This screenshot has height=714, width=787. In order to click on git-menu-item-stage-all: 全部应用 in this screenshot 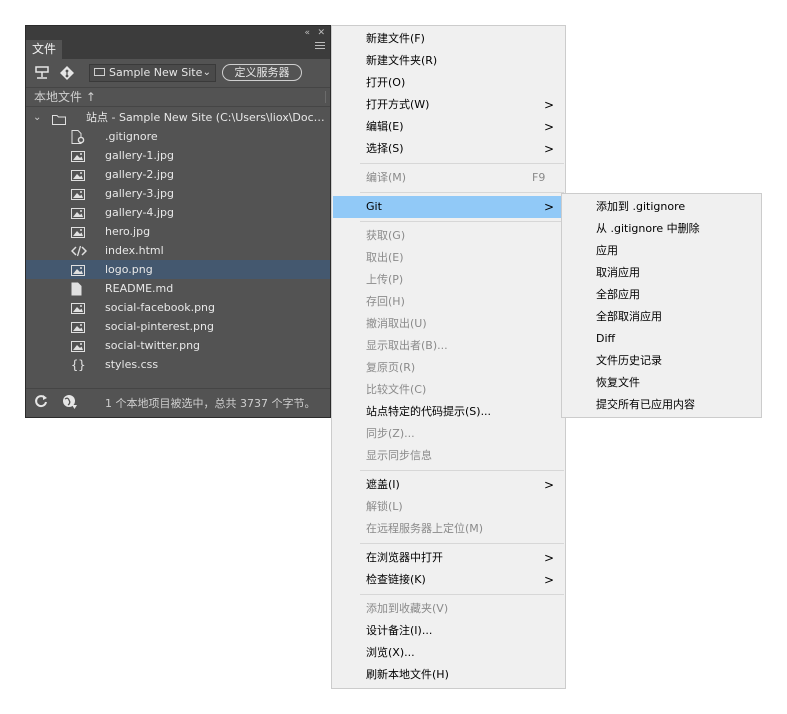, I will do `click(661, 295)`.